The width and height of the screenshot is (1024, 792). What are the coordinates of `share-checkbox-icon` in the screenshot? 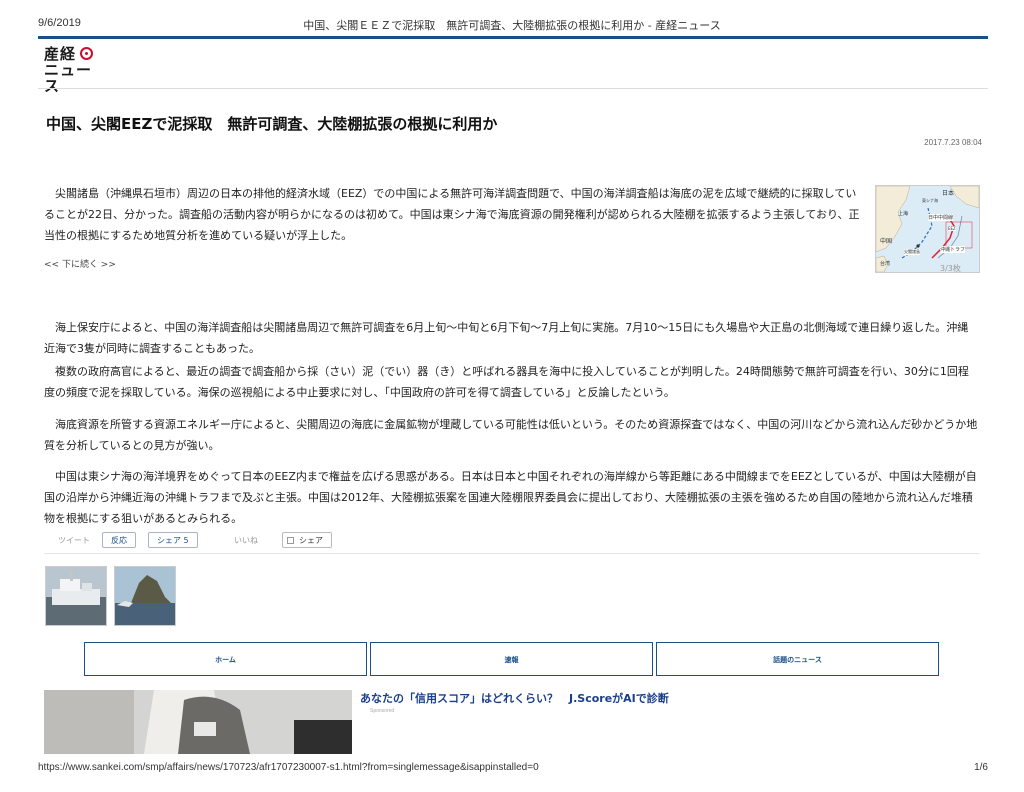 It's located at (290, 540).